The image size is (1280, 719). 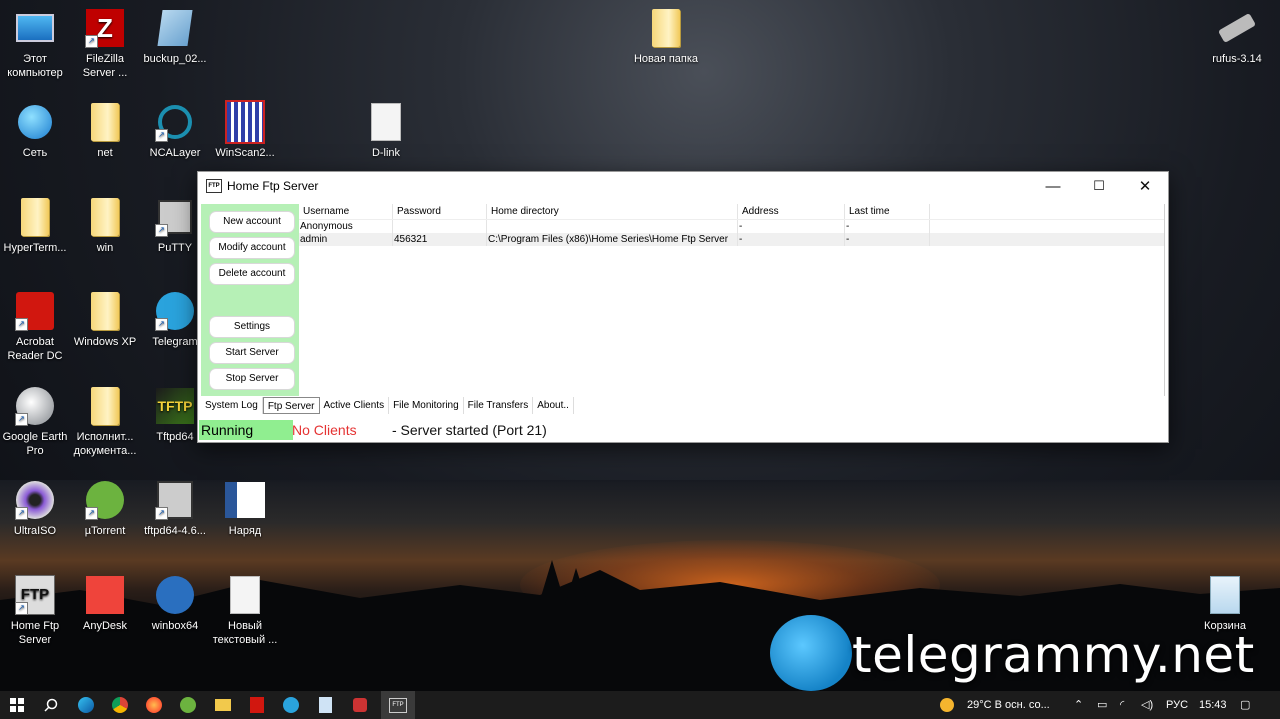 I want to click on table-row: Anonymous - -, so click(x=731, y=226).